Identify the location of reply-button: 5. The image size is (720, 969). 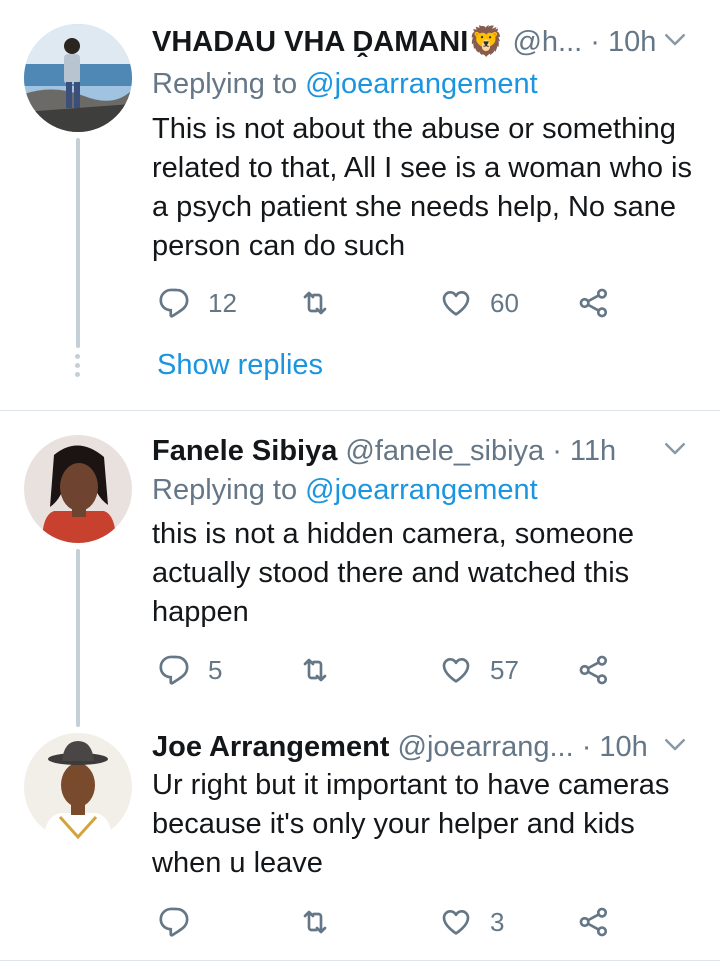
(190, 670).